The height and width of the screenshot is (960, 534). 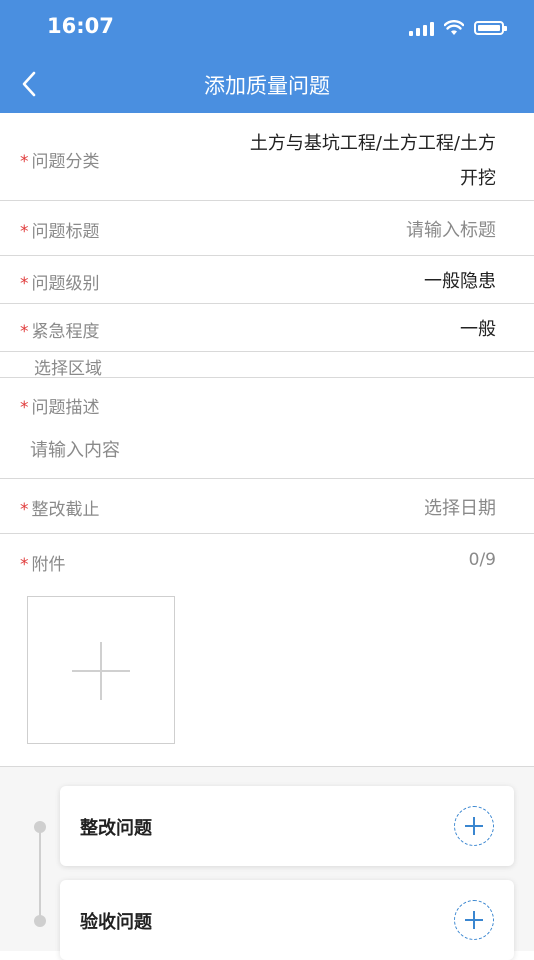 What do you see at coordinates (267, 428) in the screenshot?
I see `description-row: * 问题描述 请输入内容` at bounding box center [267, 428].